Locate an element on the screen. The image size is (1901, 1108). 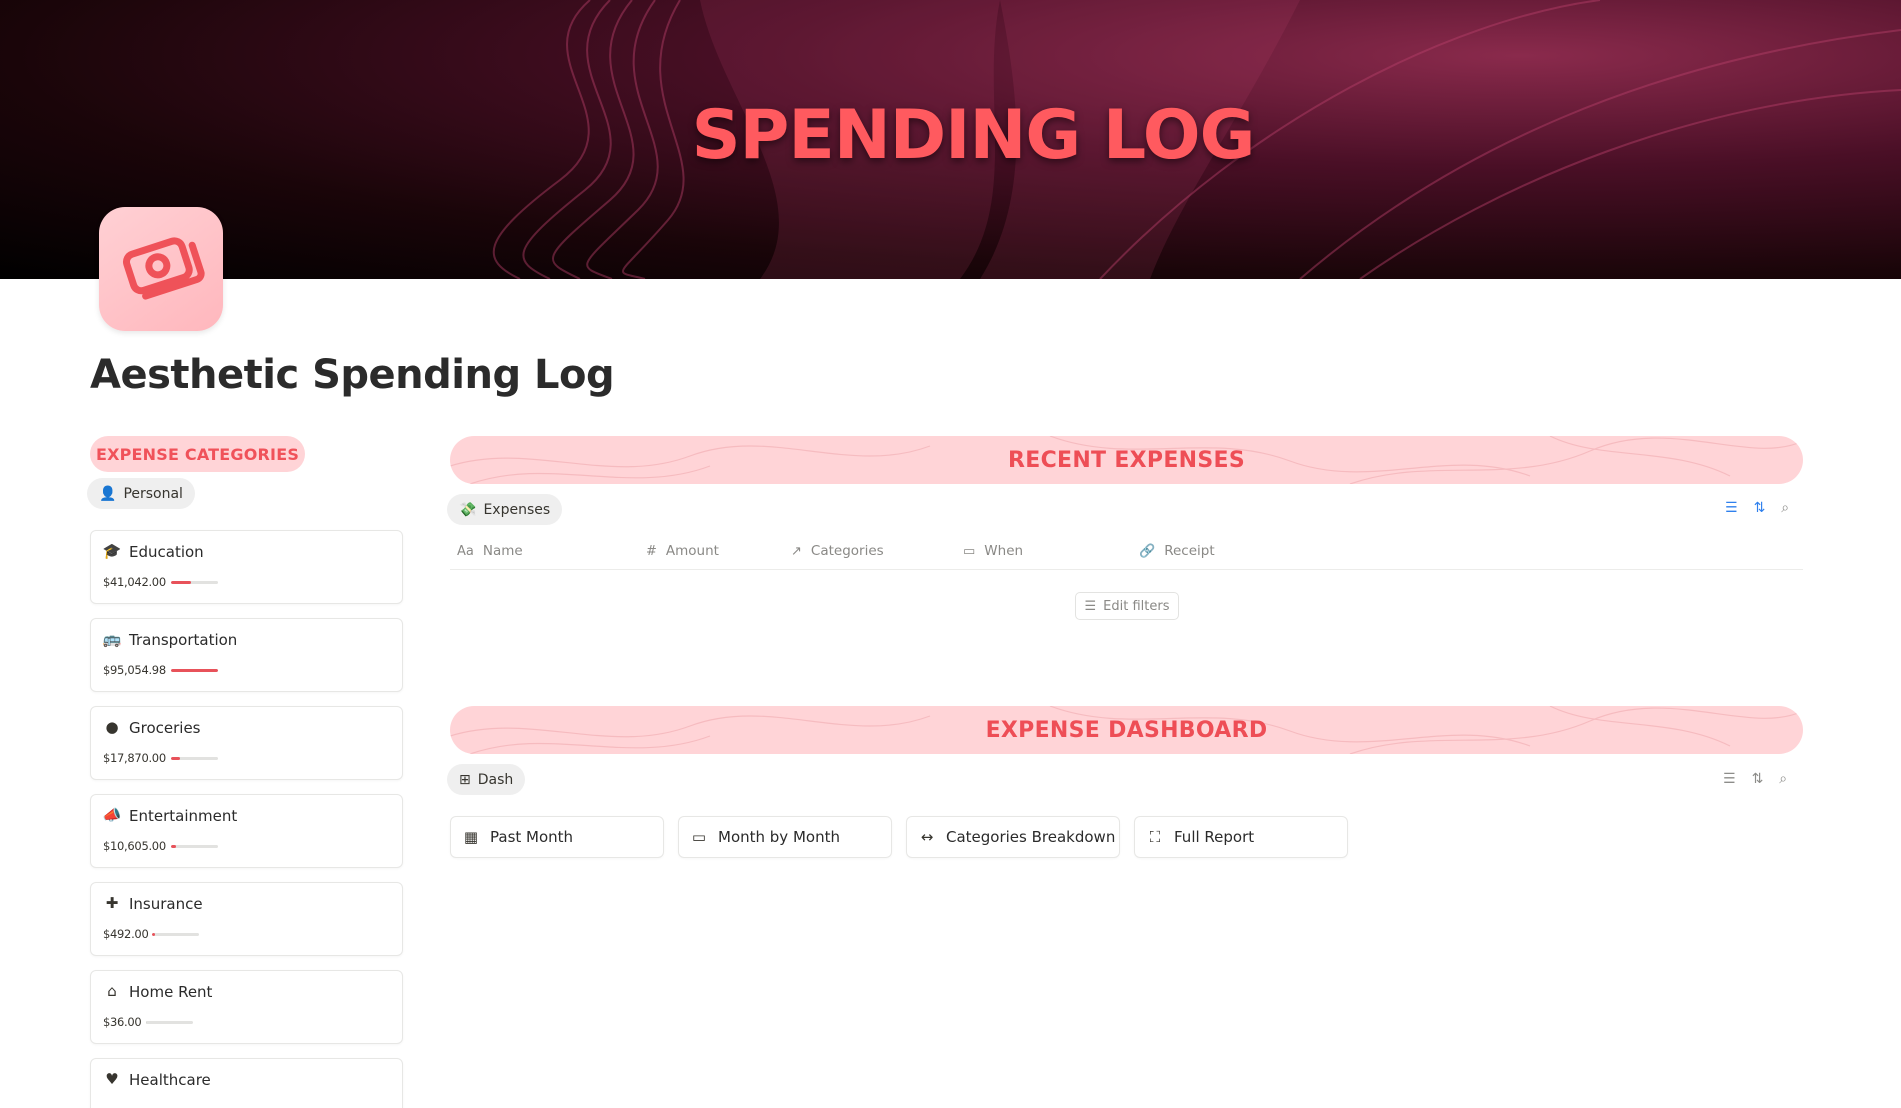
calendar-grid-icon: ▦ is located at coordinates (471, 837).